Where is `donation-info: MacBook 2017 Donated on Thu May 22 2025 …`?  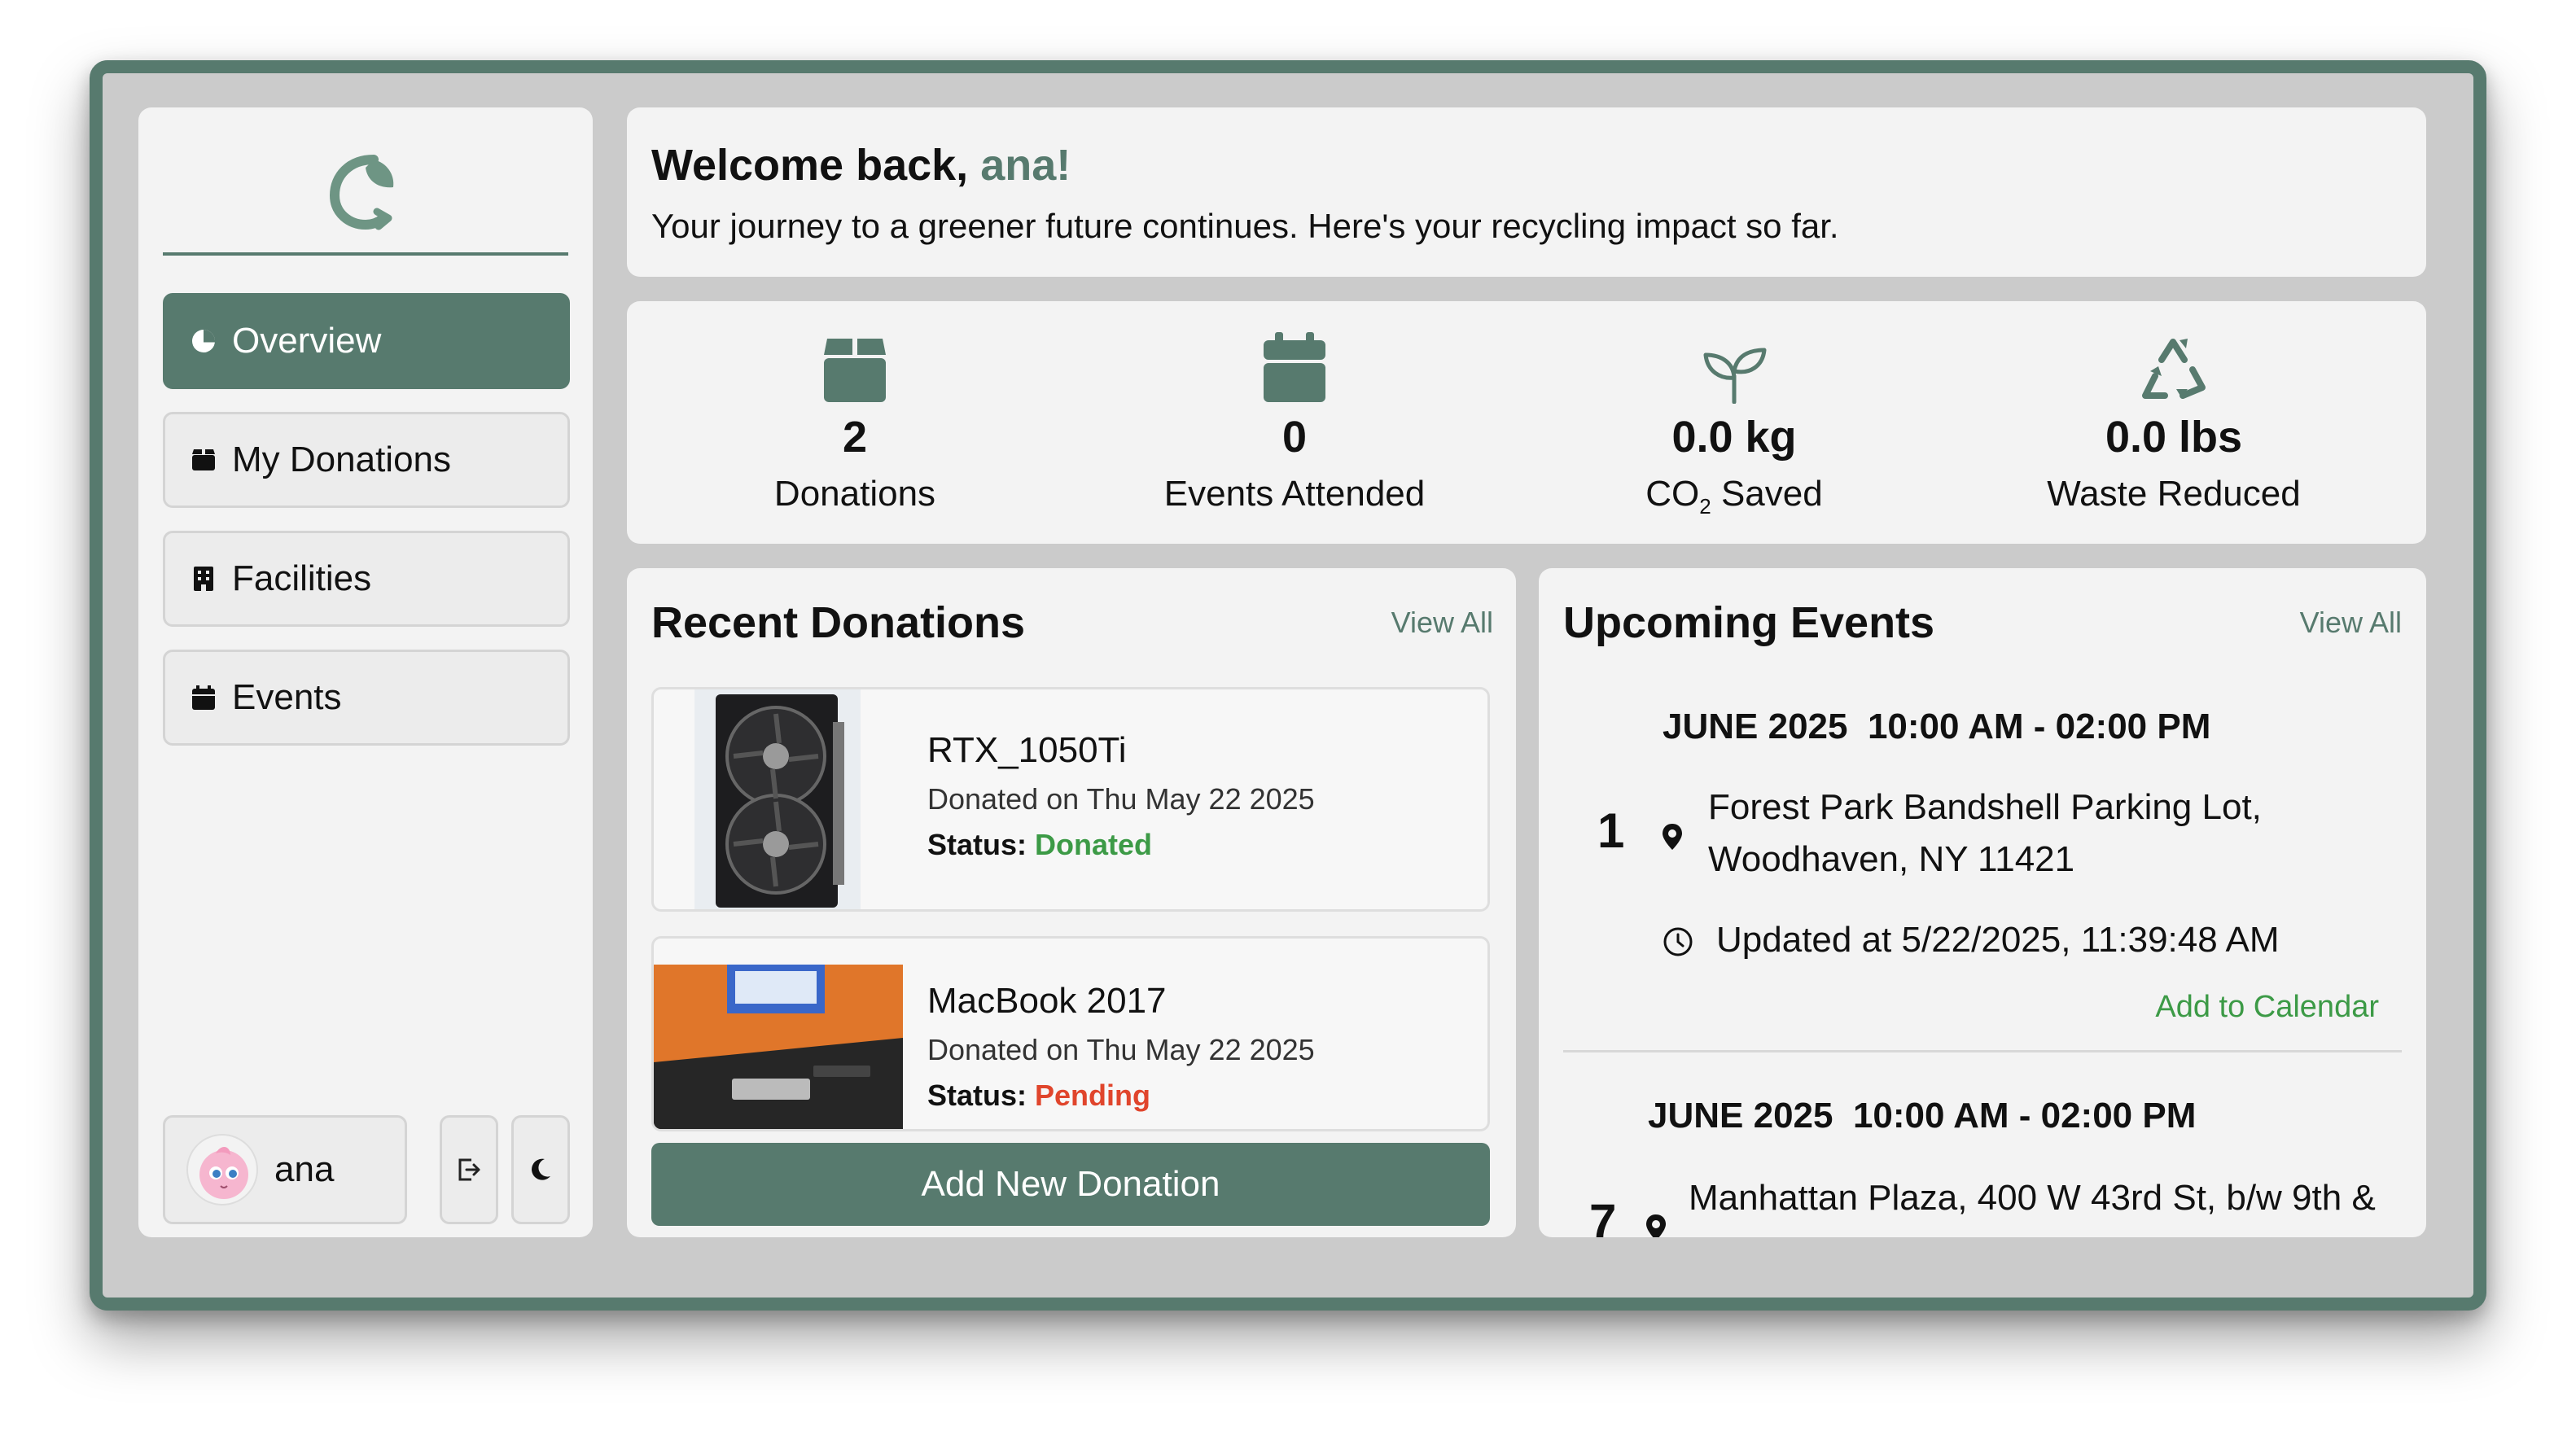 donation-info: MacBook 2017 Donated on Thu May 22 2025 … is located at coordinates (1121, 1047).